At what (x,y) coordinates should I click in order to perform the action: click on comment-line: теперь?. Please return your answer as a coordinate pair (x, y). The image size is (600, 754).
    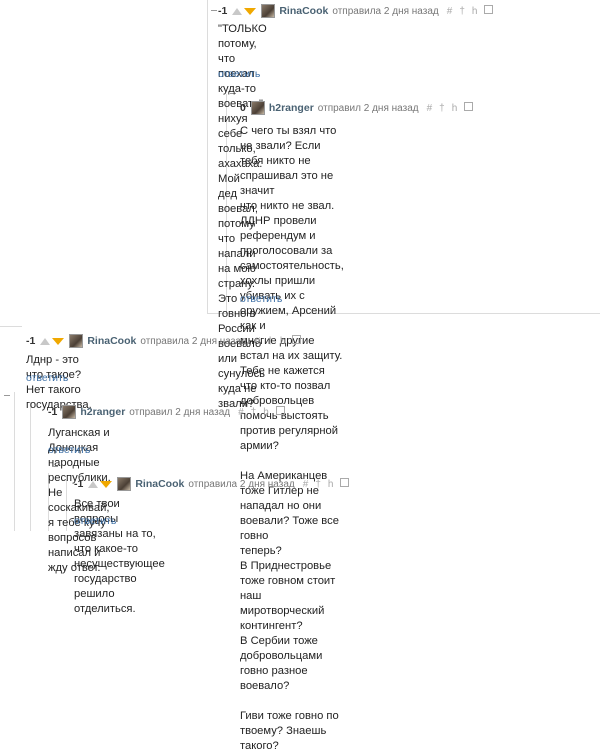
    Looking at the image, I should click on (261, 551).